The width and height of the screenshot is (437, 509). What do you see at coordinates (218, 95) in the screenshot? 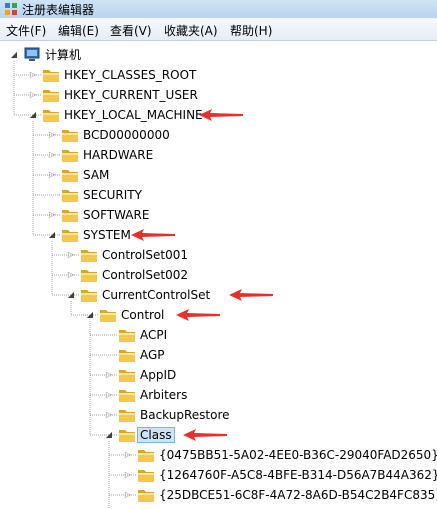
I see `tree-node: ▷ HKEY_CURRENT_USER` at bounding box center [218, 95].